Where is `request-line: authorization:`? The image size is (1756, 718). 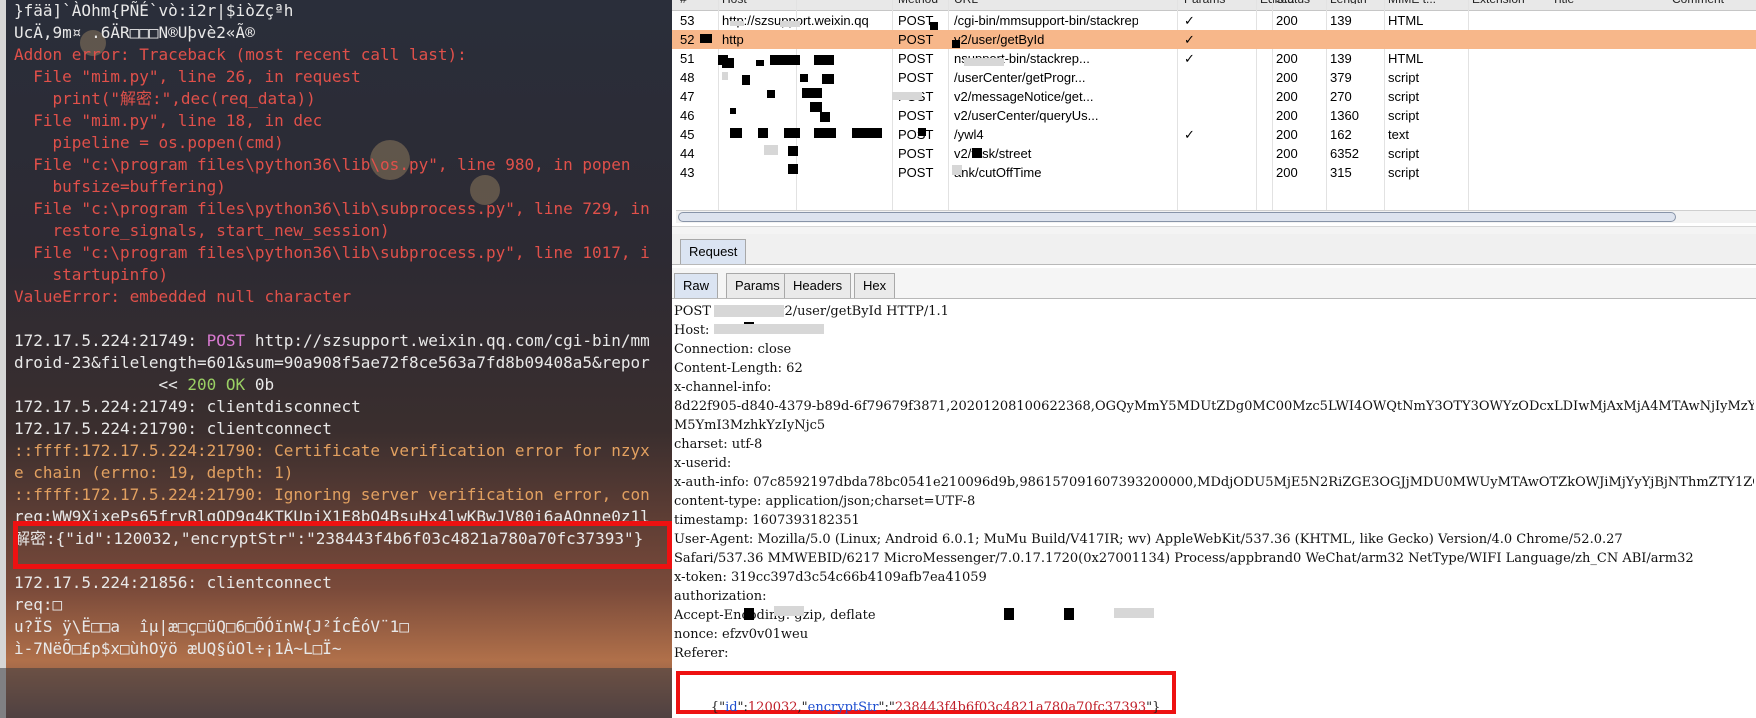 request-line: authorization: is located at coordinates (720, 596).